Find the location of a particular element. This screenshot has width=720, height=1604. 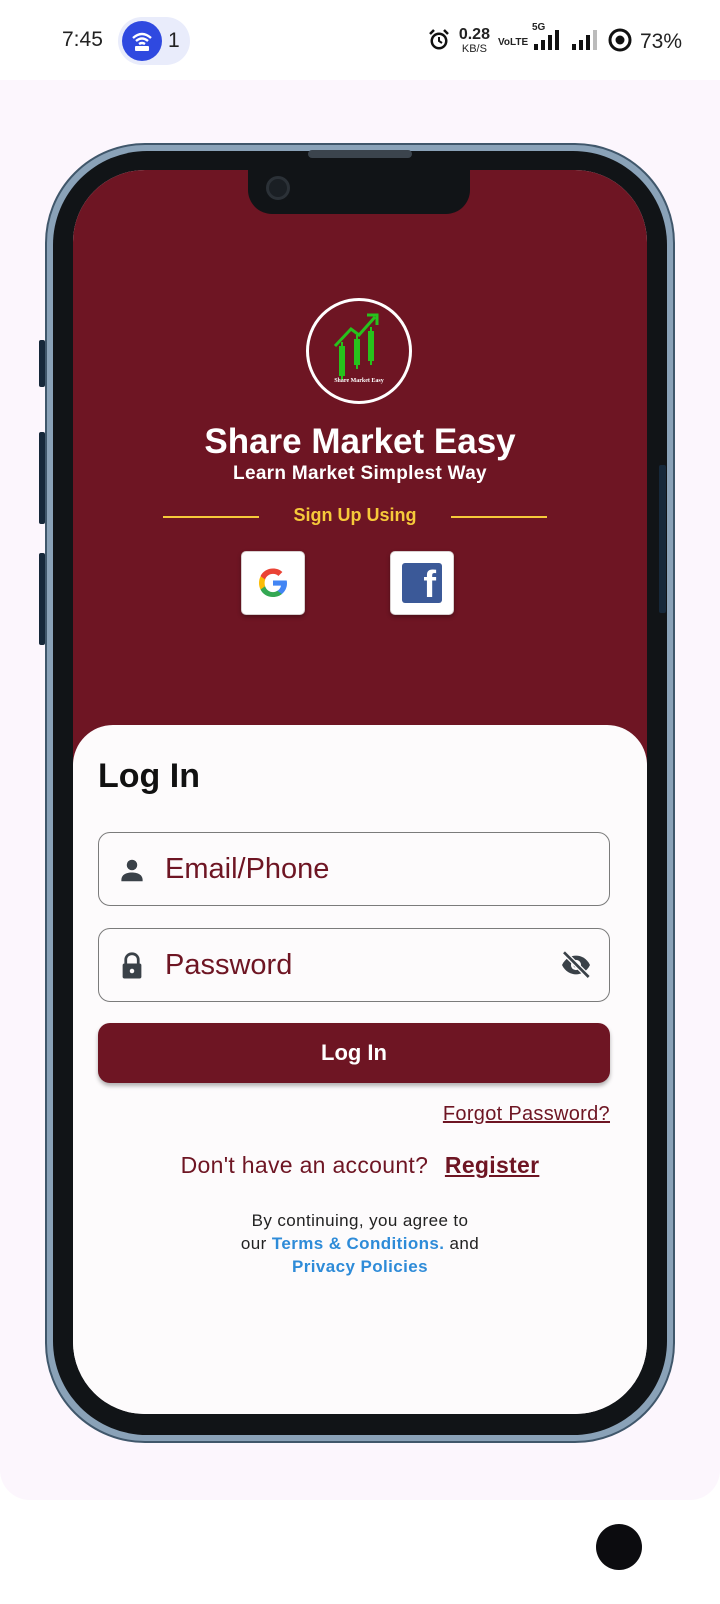

person-icon is located at coordinates (132, 870).